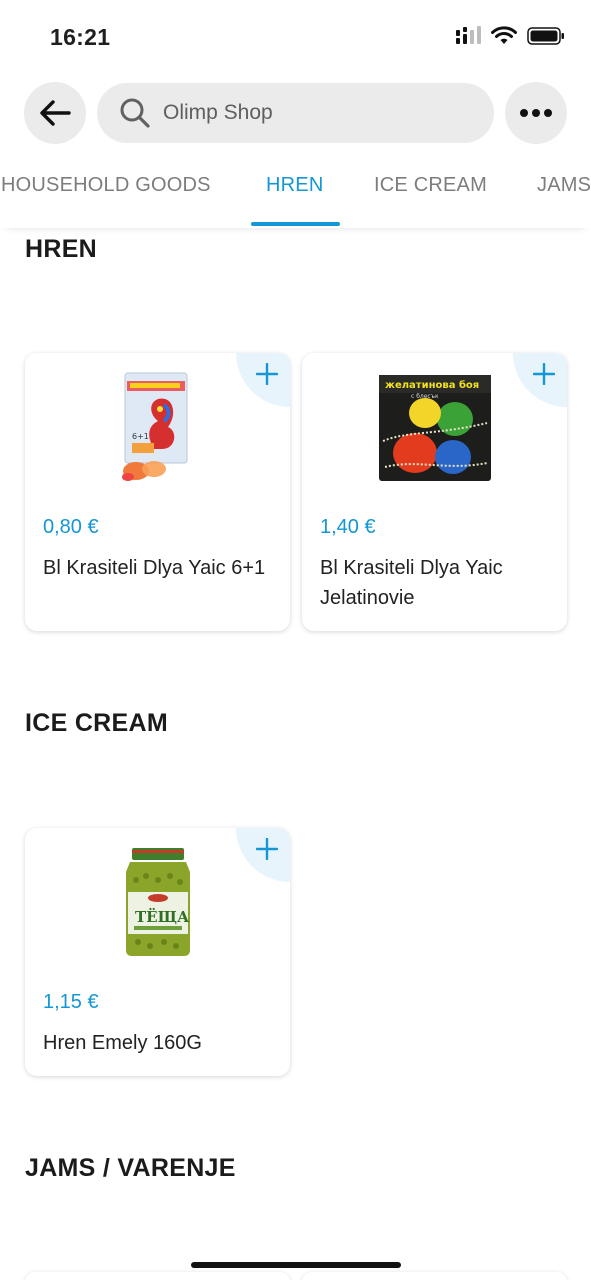  Describe the element at coordinates (140, 436) in the screenshot. I see `svg-text: 6+1` at that location.